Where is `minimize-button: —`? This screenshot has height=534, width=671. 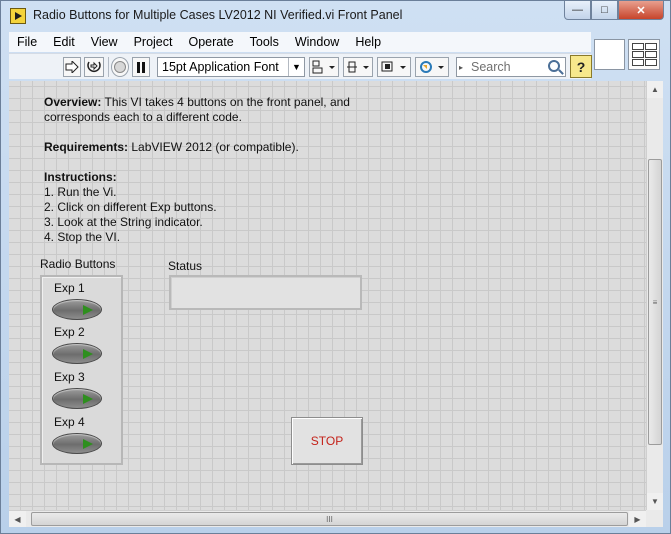
minimize-button: — is located at coordinates (577, 10).